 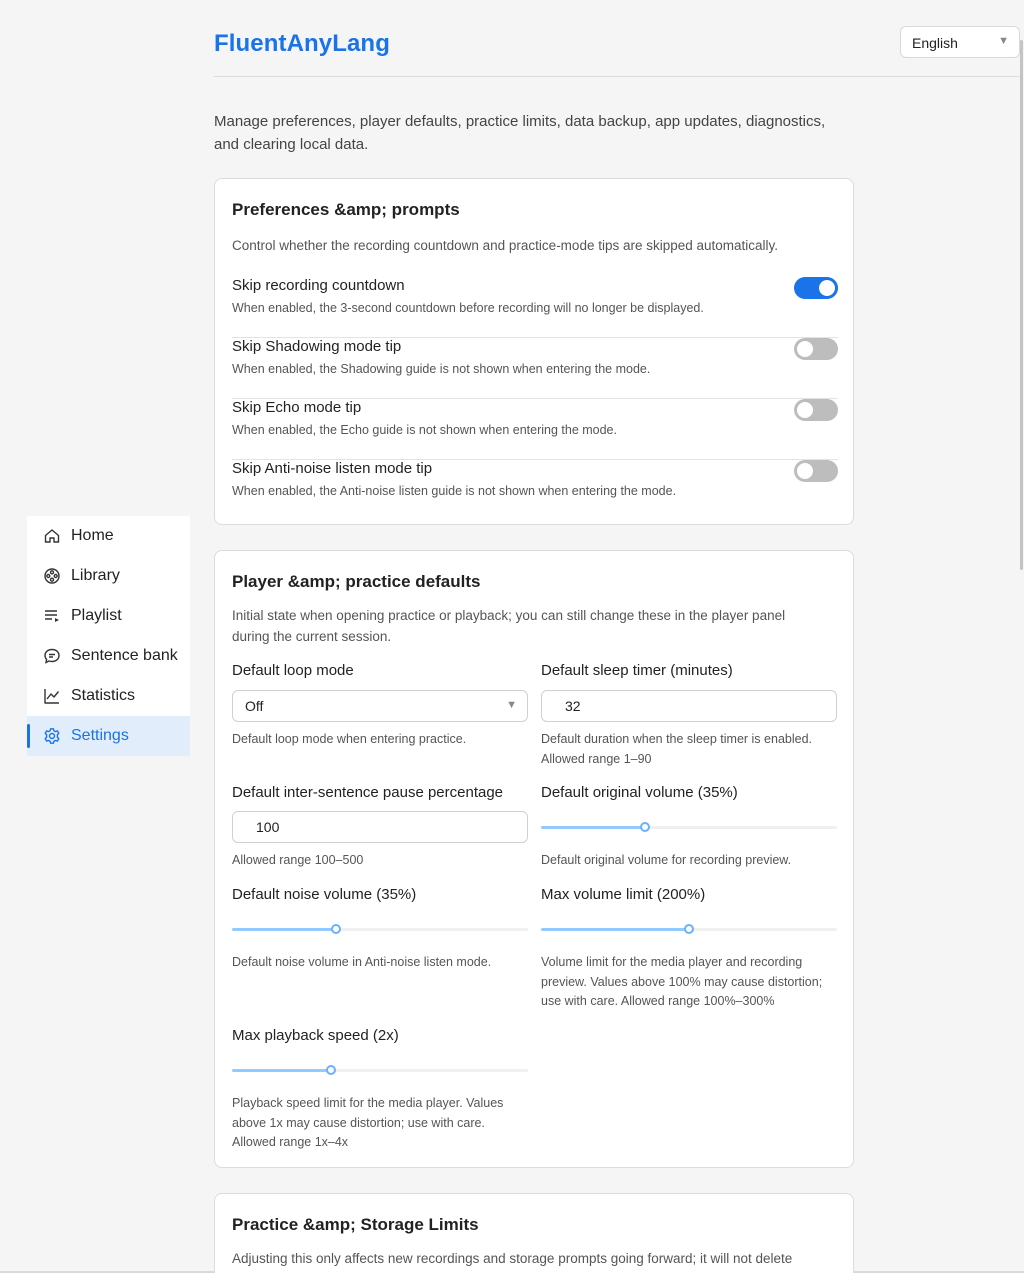 What do you see at coordinates (302, 43) in the screenshot?
I see `app-title: FluentAnyLang` at bounding box center [302, 43].